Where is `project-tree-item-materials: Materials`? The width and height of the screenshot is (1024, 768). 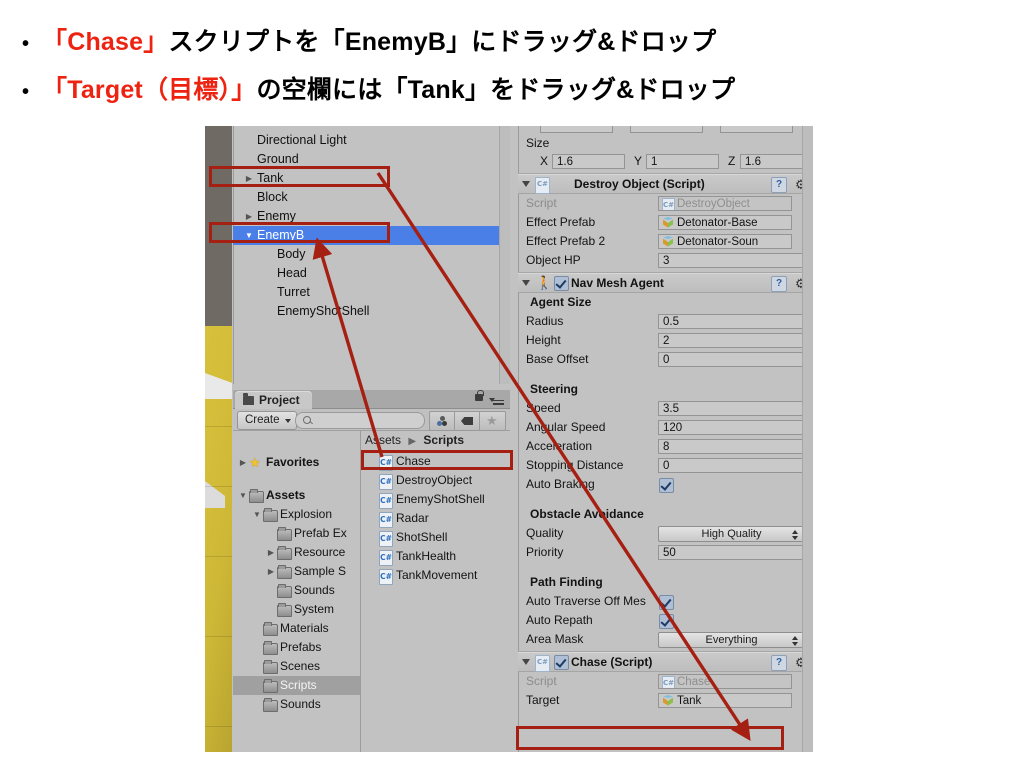
project-tree-item-materials: Materials is located at coordinates (296, 628).